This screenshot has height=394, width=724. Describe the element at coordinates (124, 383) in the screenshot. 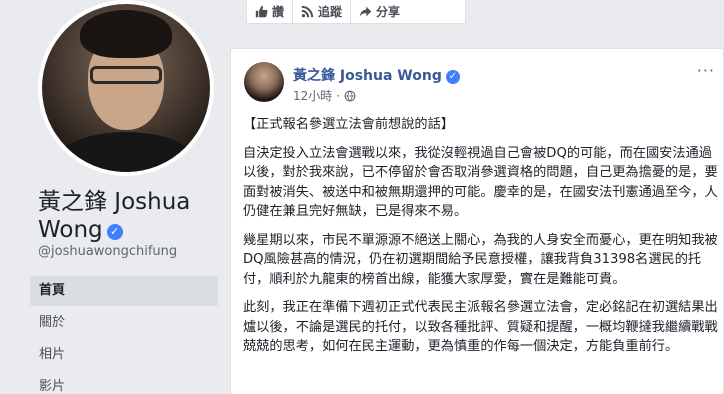

I see `nav-item-videos: 影片` at that location.